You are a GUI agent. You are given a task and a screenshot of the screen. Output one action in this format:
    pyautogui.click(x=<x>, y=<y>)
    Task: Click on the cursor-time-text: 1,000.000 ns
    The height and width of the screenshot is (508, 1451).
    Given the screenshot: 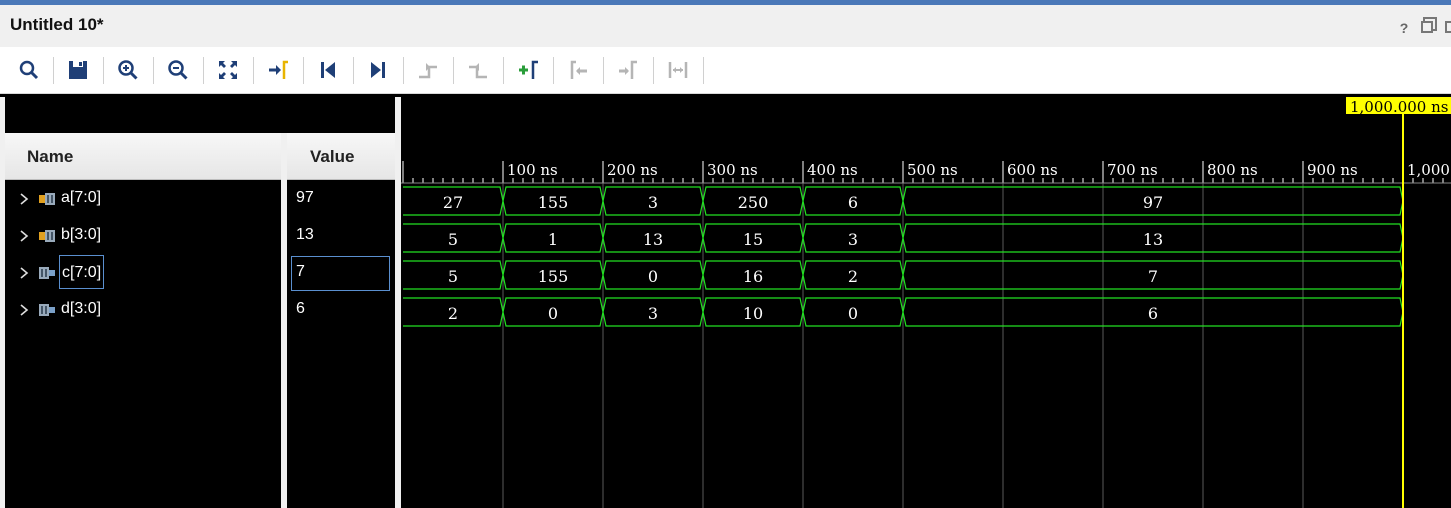 What is the action you would take?
    pyautogui.click(x=1399, y=106)
    